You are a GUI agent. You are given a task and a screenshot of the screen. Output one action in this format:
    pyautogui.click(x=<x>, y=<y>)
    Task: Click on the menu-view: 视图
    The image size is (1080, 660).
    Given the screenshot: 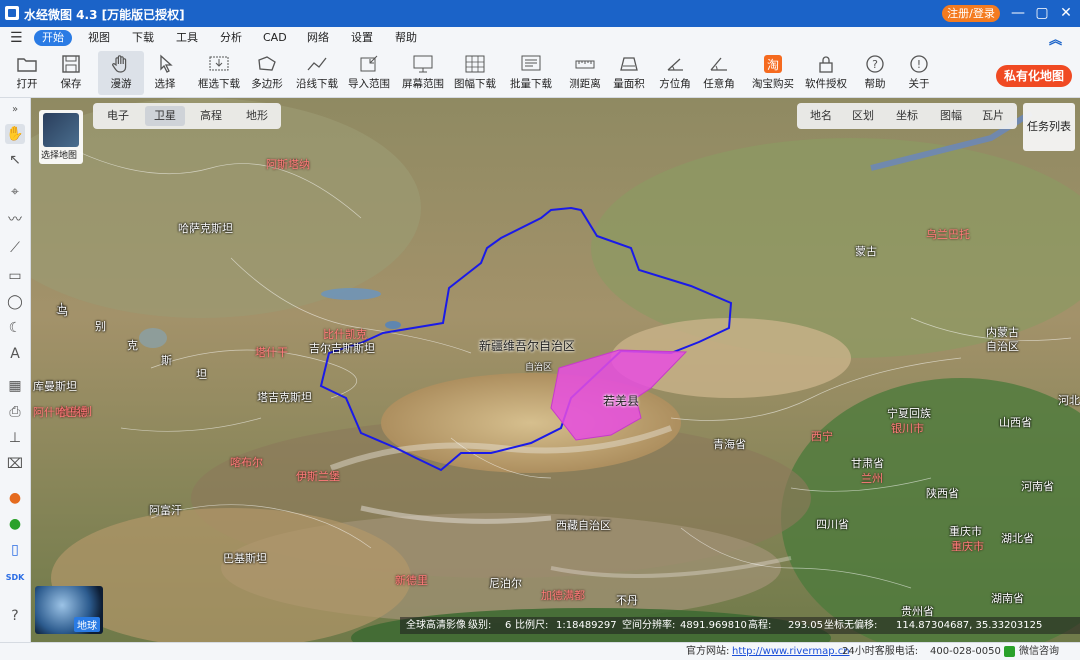 What is the action you would take?
    pyautogui.click(x=99, y=38)
    